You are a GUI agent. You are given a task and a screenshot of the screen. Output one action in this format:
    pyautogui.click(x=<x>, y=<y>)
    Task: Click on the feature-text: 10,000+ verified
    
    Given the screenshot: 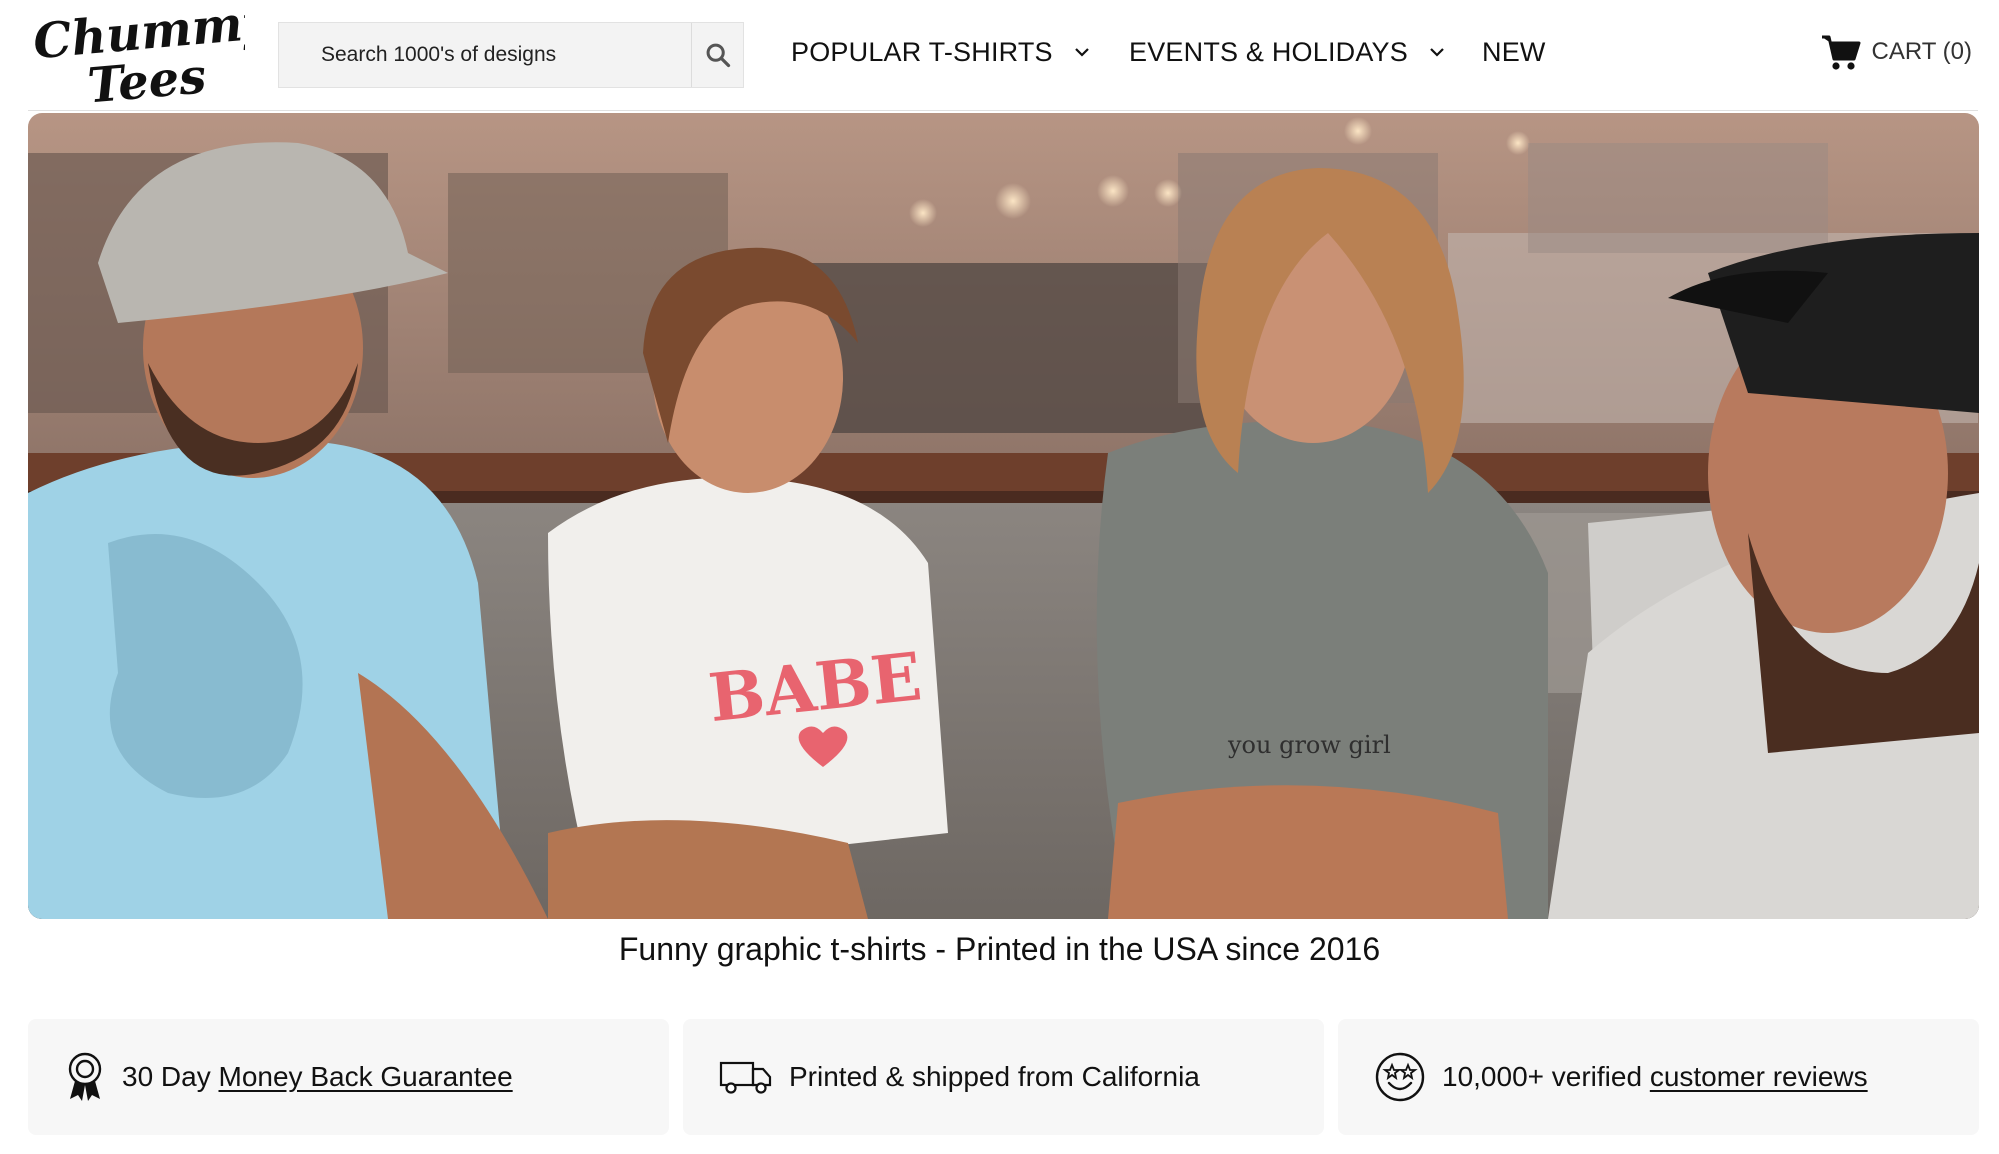 What is the action you would take?
    pyautogui.click(x=1546, y=1076)
    